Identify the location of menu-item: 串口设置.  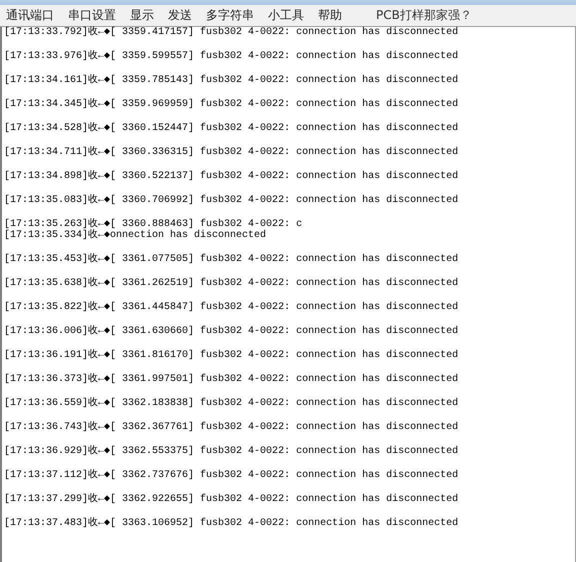
(92, 15).